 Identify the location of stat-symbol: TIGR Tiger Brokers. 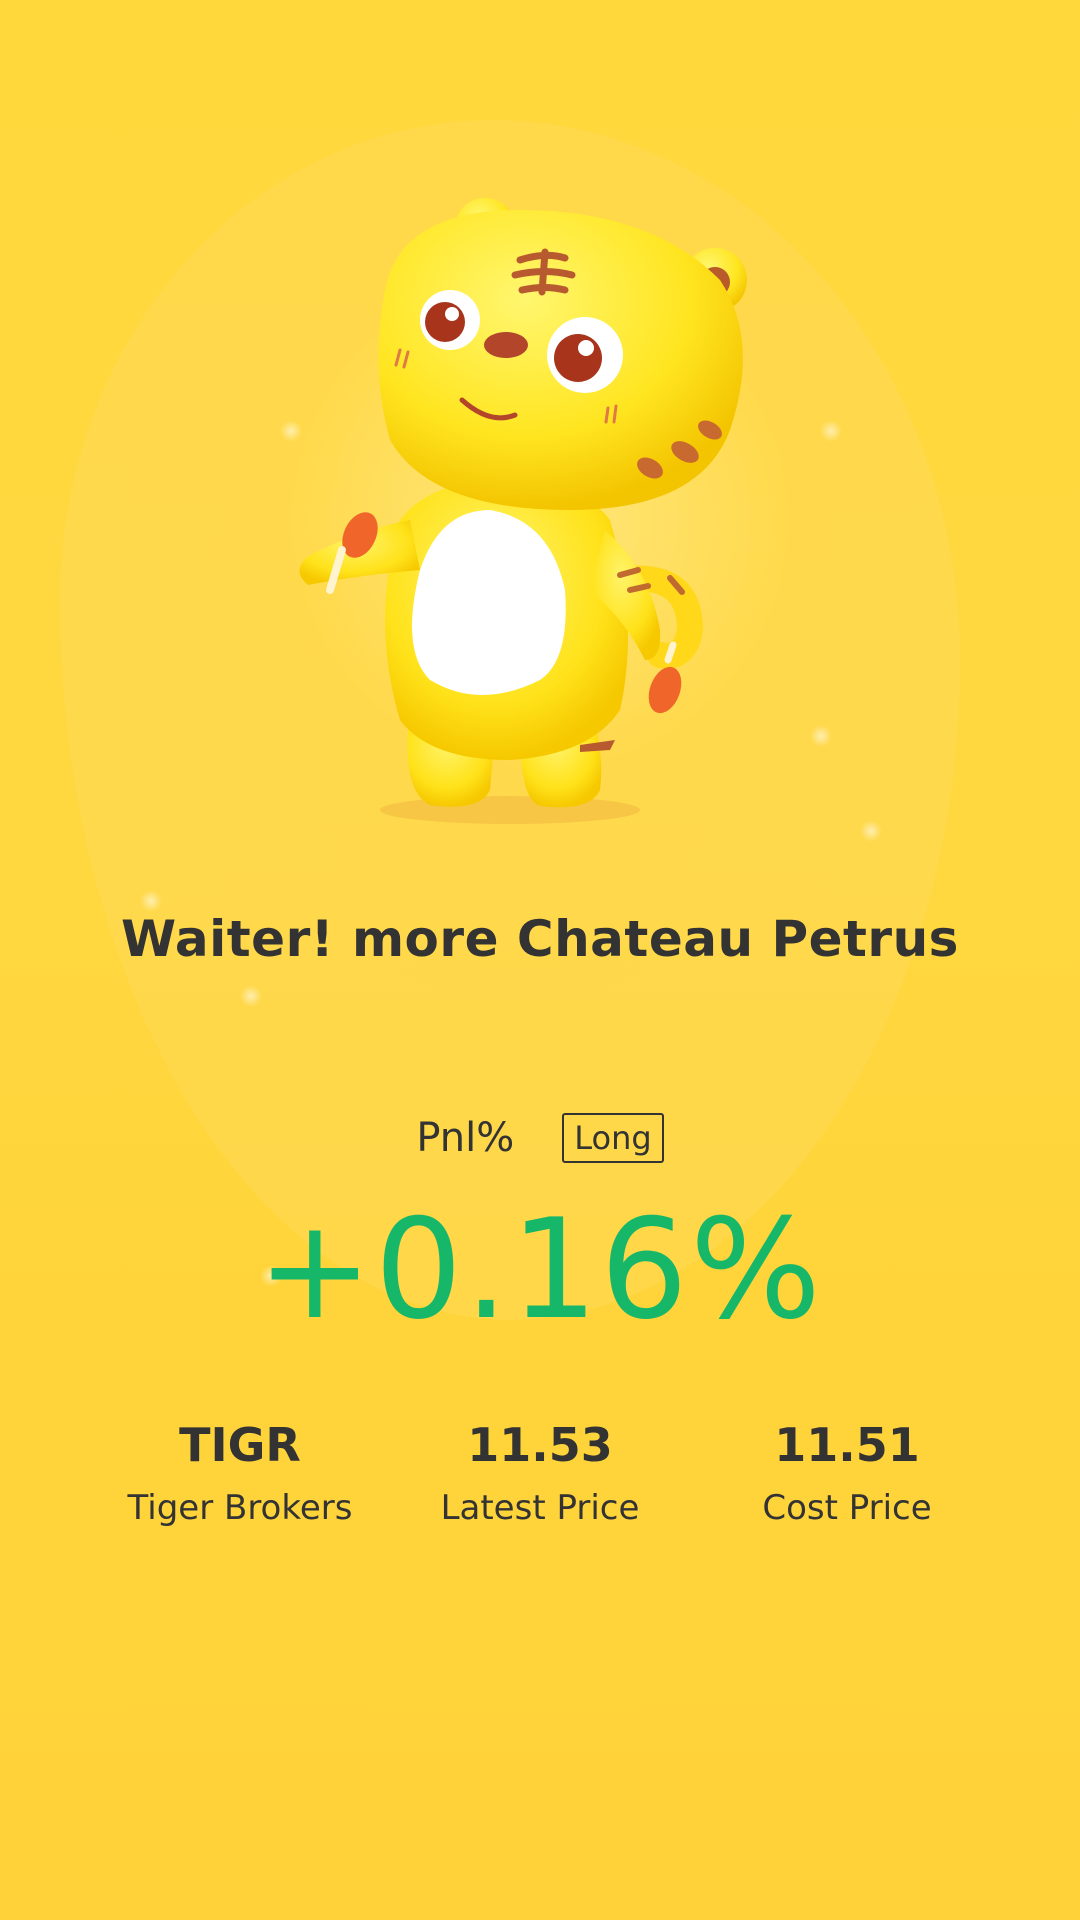
(240, 1472).